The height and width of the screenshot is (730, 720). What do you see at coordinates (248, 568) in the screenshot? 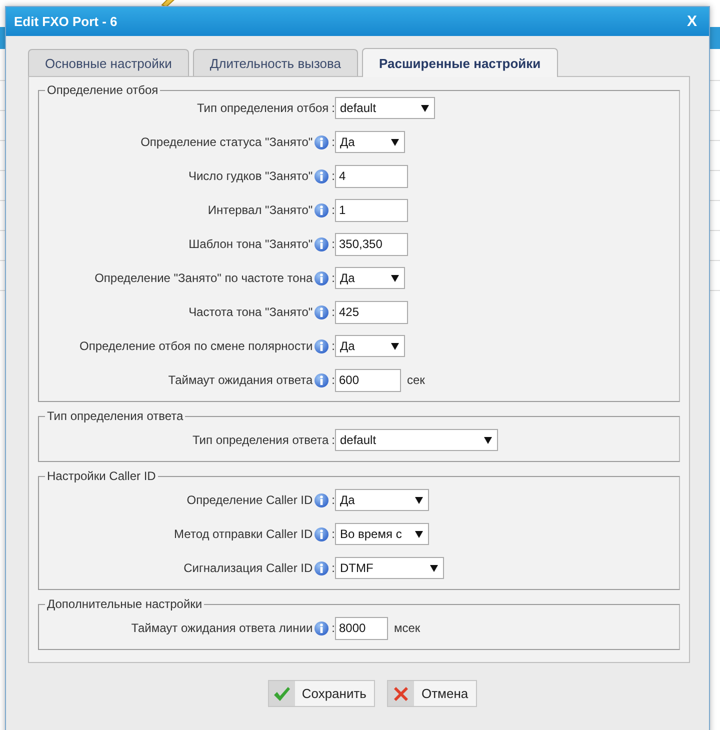
I see `field-label: Сигнализация Caller ID` at bounding box center [248, 568].